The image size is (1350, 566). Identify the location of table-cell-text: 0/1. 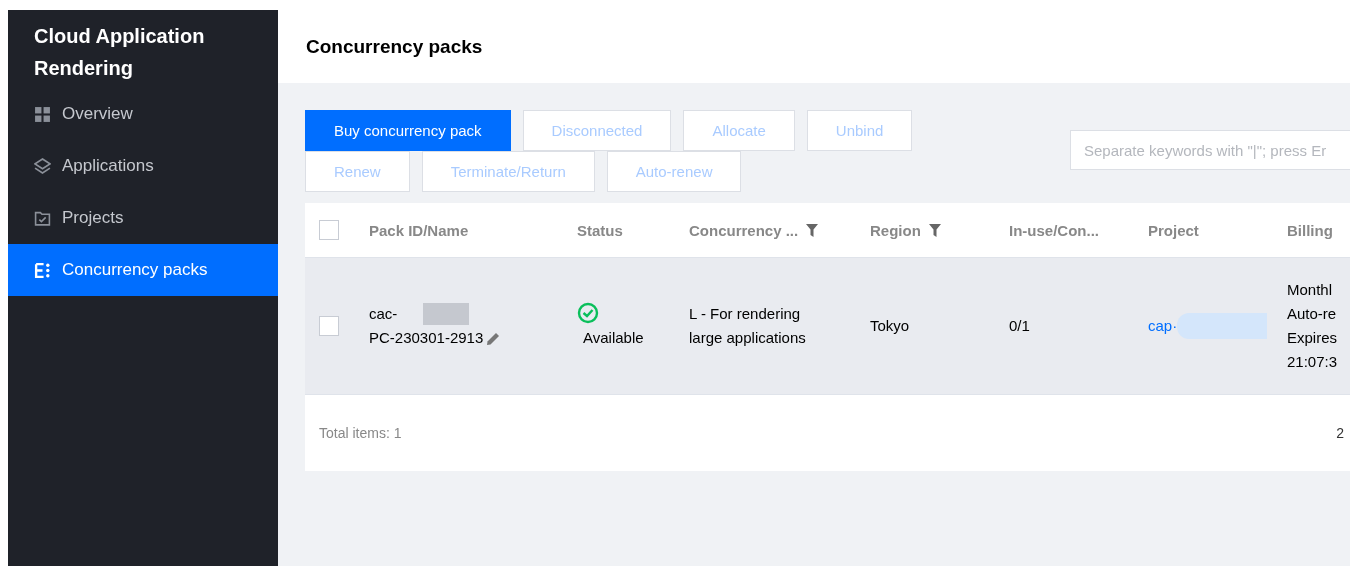
(1020, 326).